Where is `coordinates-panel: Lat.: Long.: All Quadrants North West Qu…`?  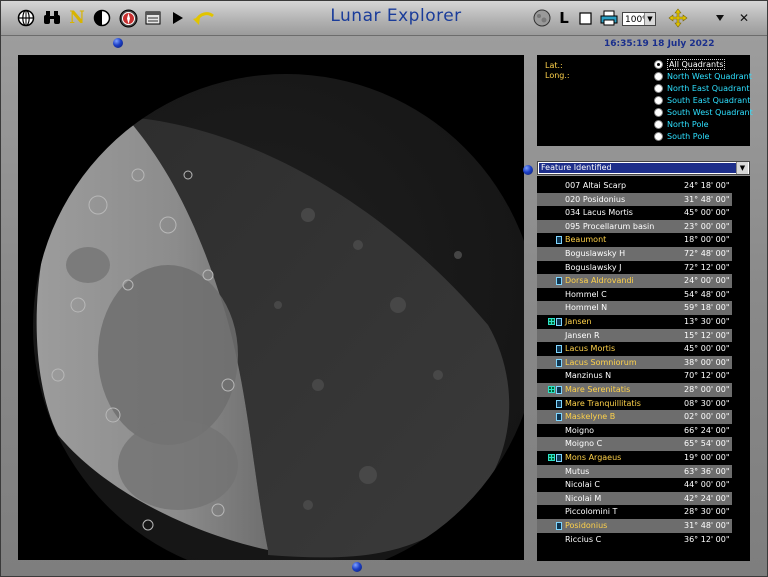
coordinates-panel: Lat.: Long.: All Quadrants North West Qu… is located at coordinates (645, 100).